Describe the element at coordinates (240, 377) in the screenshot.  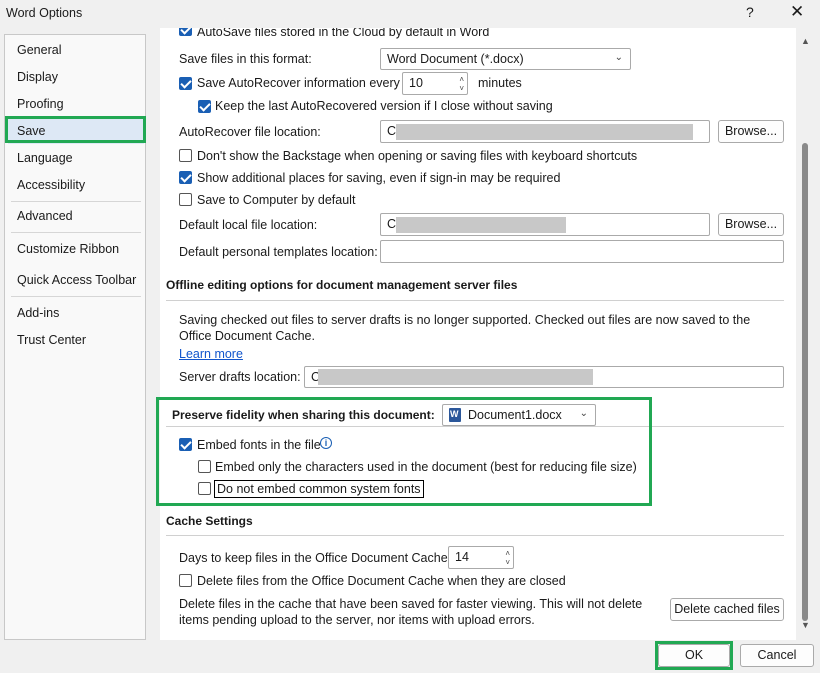
I see `server-drafts-label: Server drafts location:` at that location.